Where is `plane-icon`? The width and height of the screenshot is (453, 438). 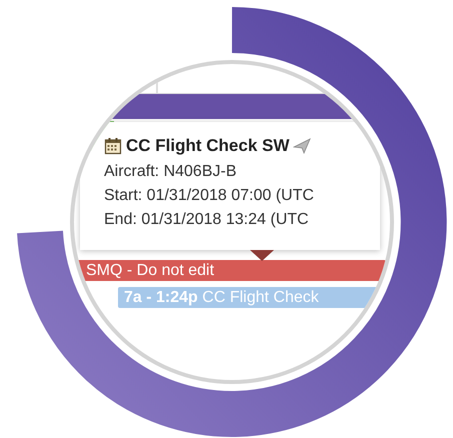
plane-icon is located at coordinates (302, 146).